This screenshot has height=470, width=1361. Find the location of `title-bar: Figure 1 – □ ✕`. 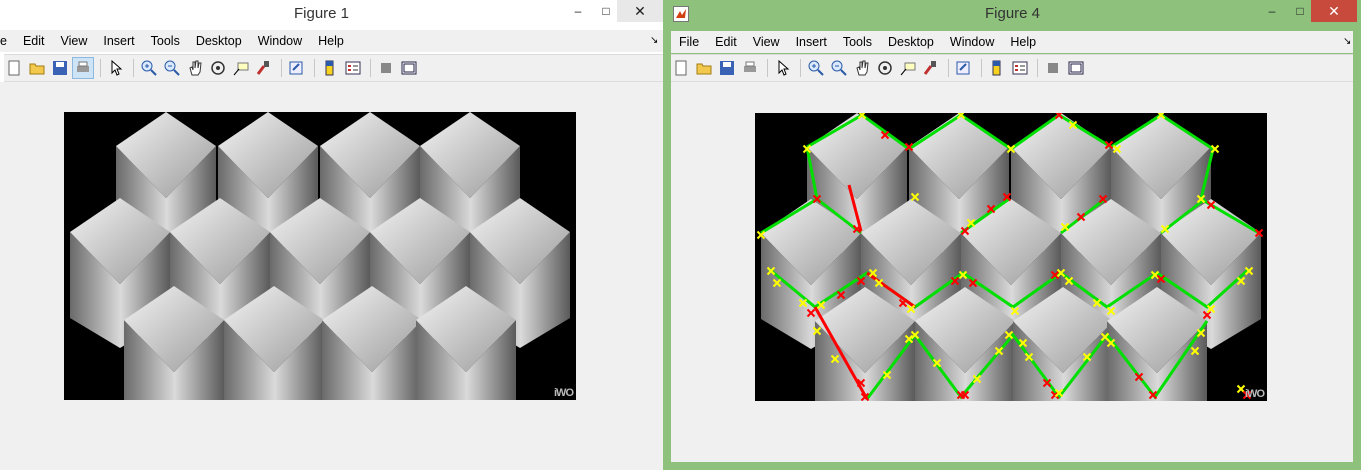

title-bar: Figure 1 – □ ✕ is located at coordinates (331, 14).